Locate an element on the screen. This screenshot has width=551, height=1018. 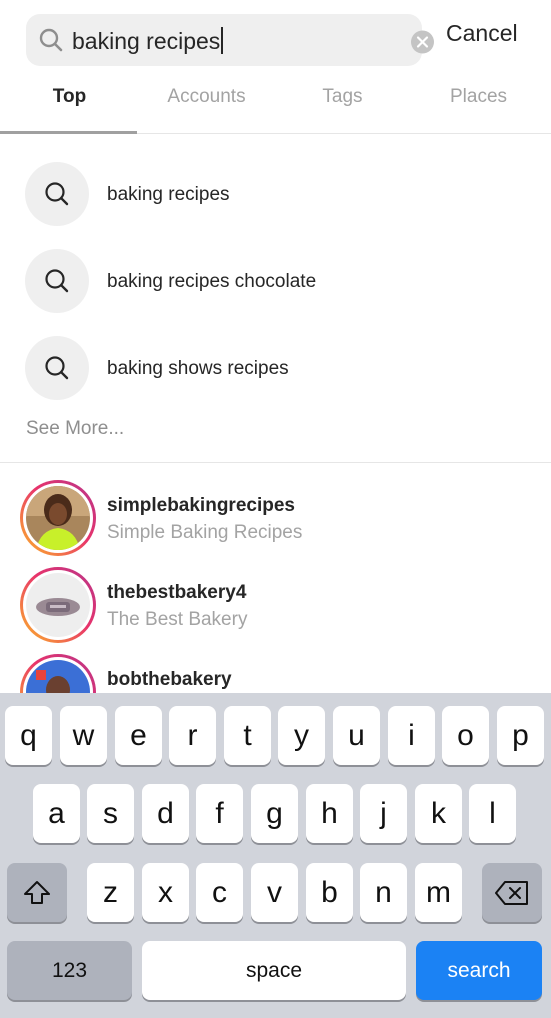
search-tabs: Top Accounts Tags Places is located at coordinates (275, 101).